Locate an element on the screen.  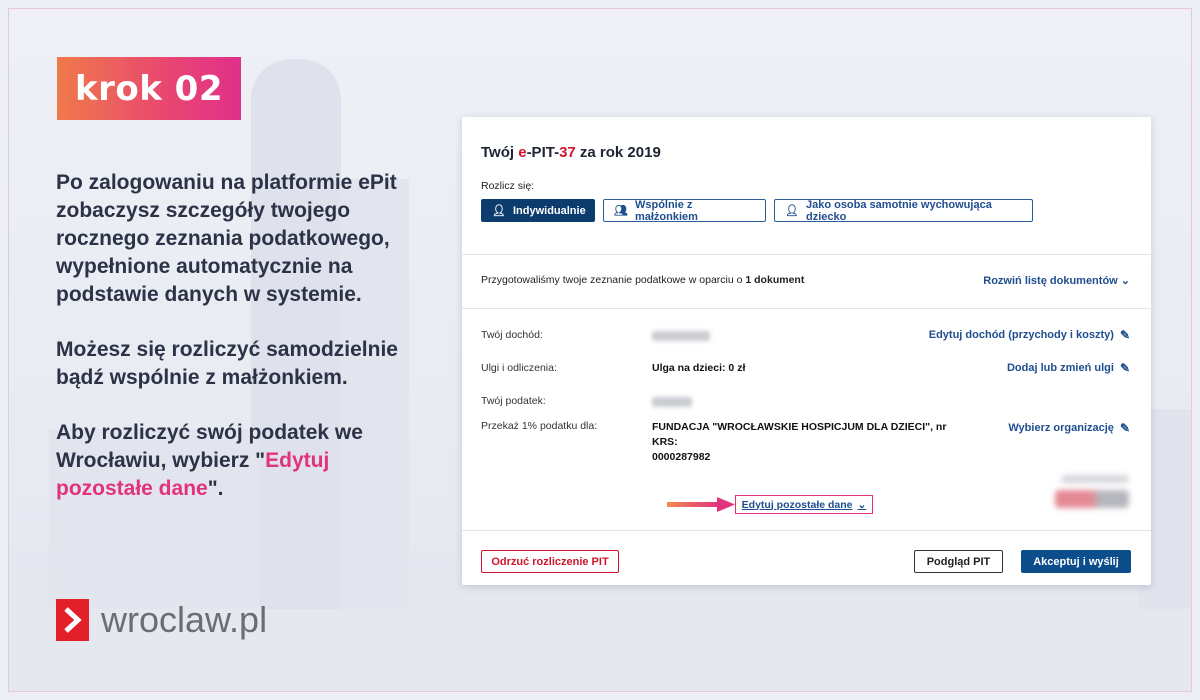
one-percent-krs: 0000287982 is located at coordinates (681, 457).